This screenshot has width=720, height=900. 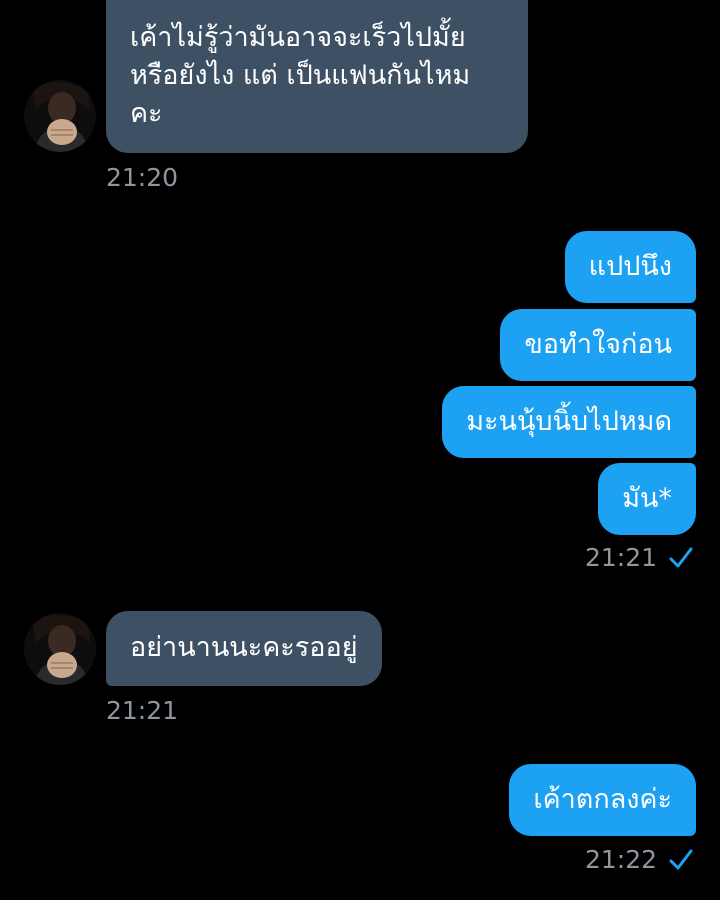 I want to click on message-text: แปปนึง, so click(x=630, y=266).